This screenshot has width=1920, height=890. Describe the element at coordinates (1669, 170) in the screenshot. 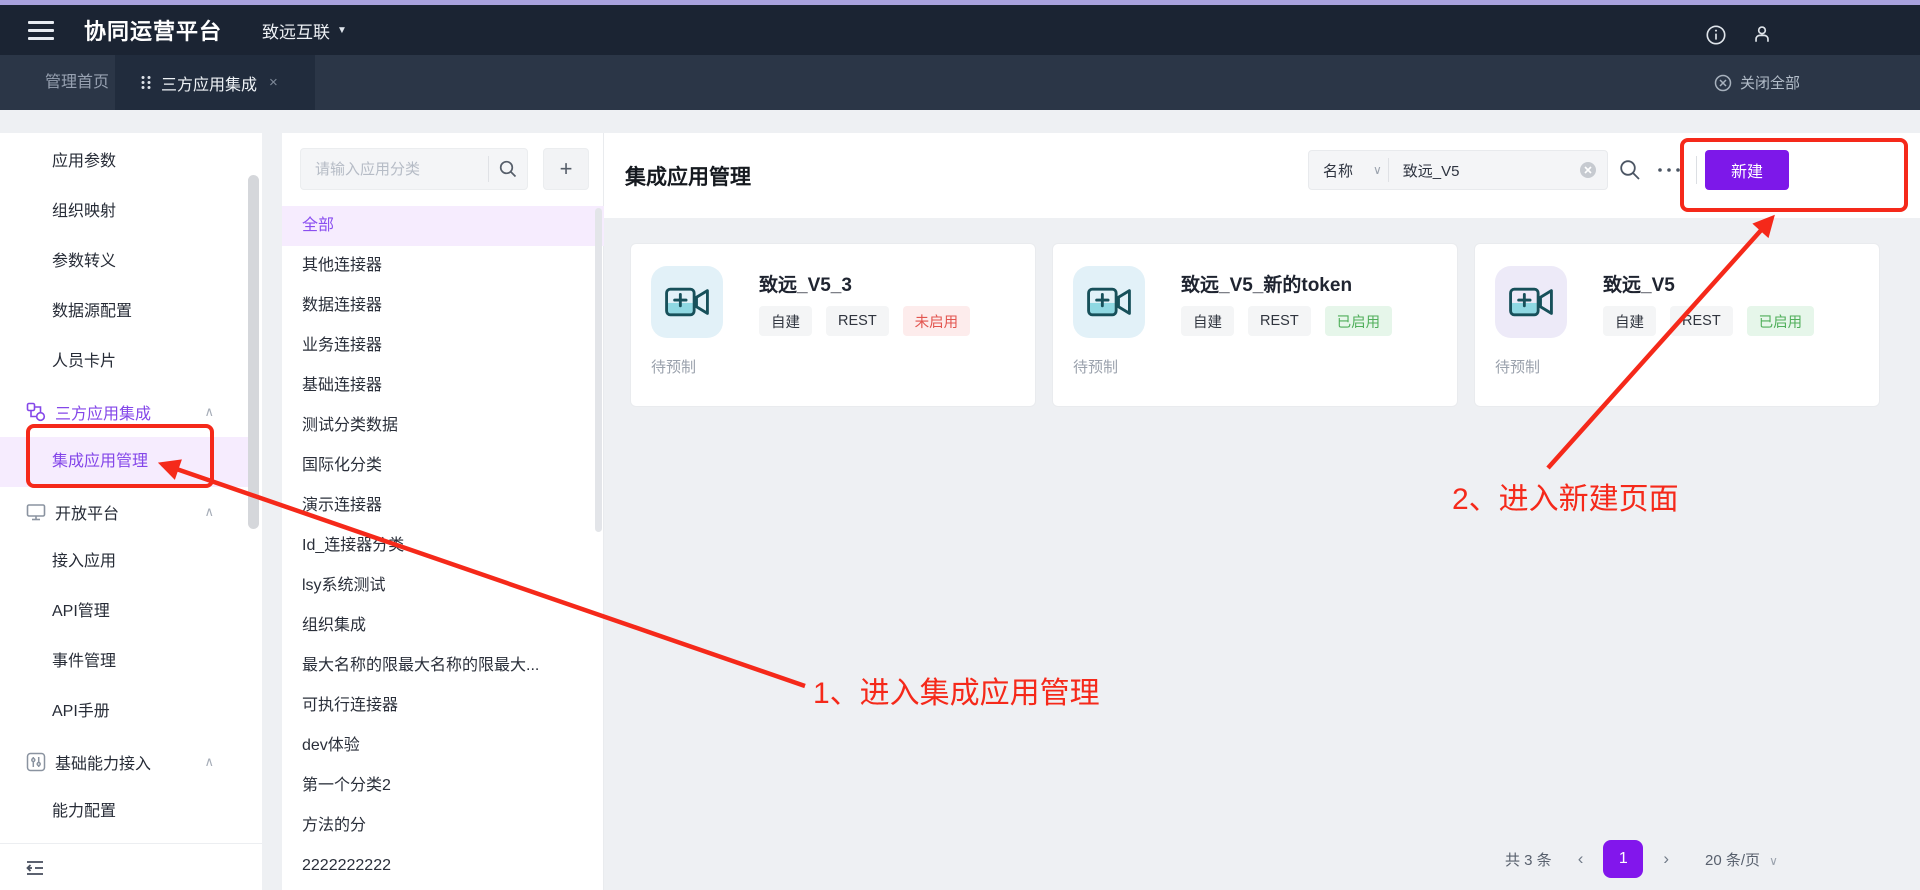

I see `more-icon` at that location.